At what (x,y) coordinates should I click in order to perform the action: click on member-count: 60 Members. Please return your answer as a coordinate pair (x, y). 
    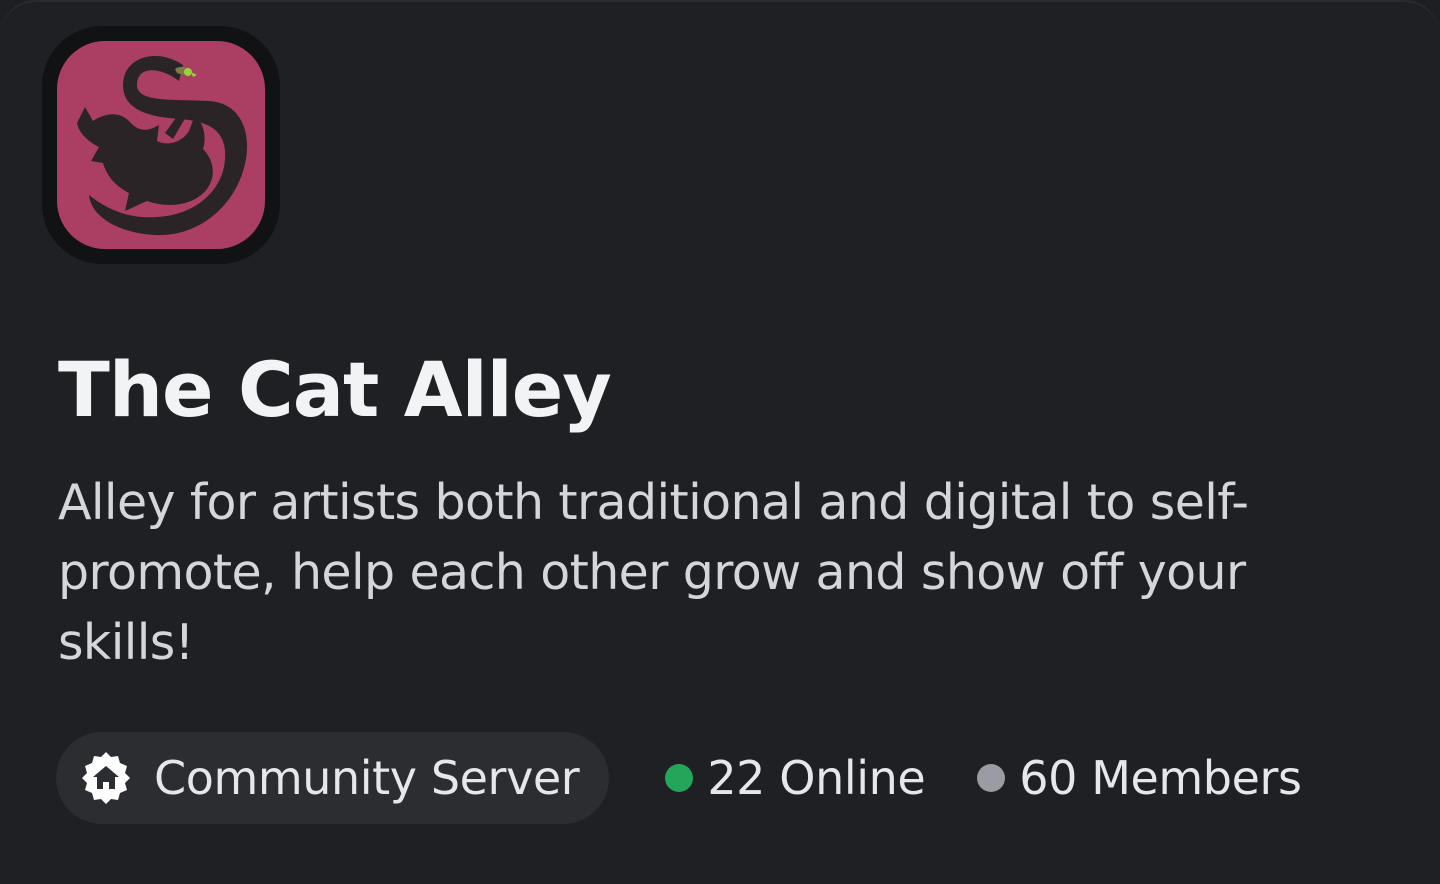
    Looking at the image, I should click on (1139, 778).